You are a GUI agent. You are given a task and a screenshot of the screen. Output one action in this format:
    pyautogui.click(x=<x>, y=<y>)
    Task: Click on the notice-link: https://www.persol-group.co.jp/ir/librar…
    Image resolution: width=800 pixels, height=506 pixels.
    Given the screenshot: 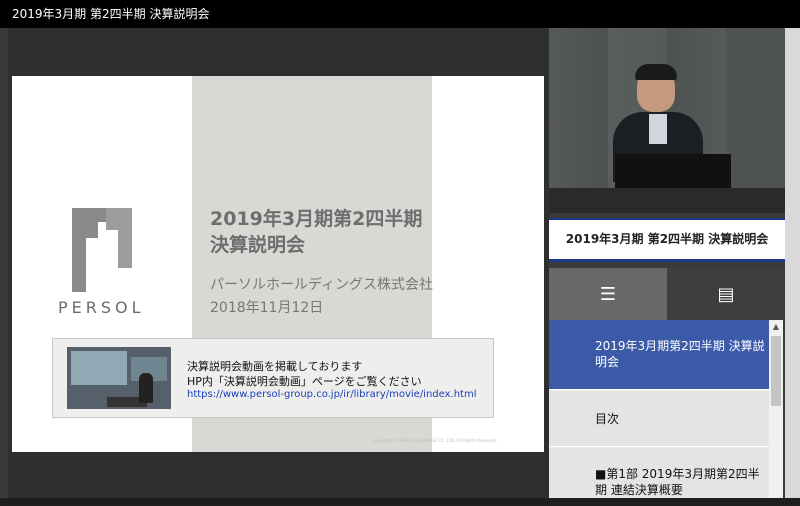 What is the action you would take?
    pyautogui.click(x=332, y=394)
    